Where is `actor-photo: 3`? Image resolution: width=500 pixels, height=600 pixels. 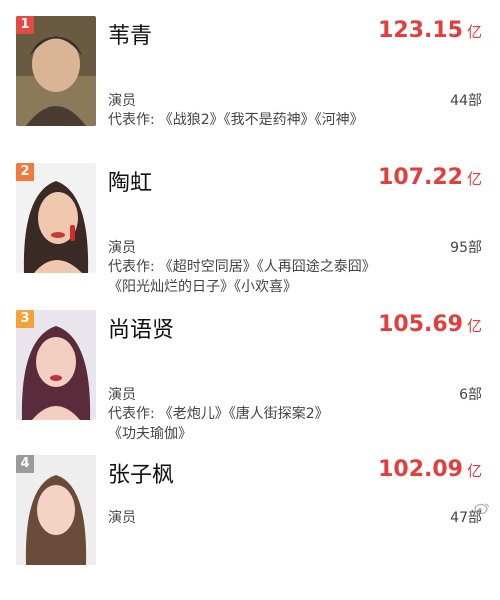
actor-photo: 3 is located at coordinates (56, 365).